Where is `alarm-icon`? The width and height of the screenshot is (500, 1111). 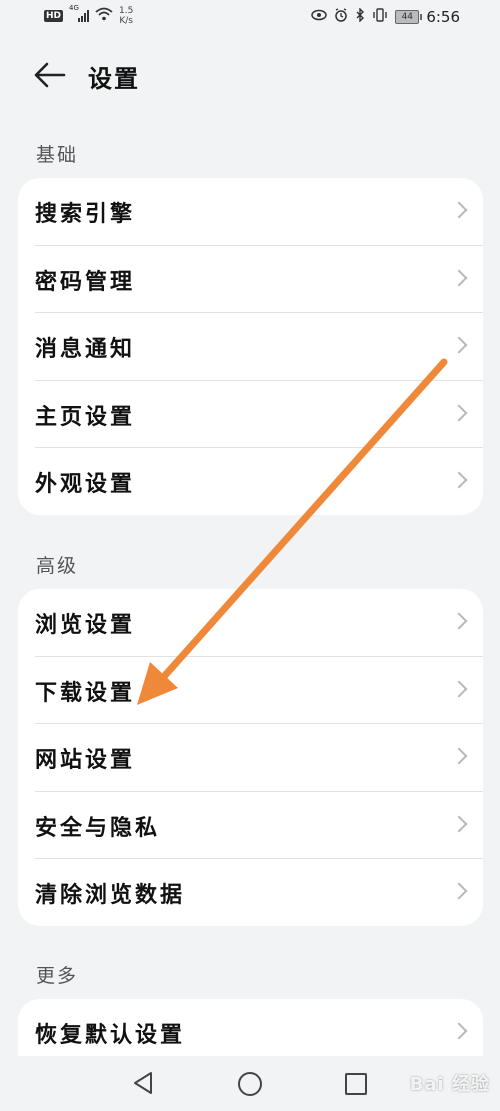 alarm-icon is located at coordinates (341, 17).